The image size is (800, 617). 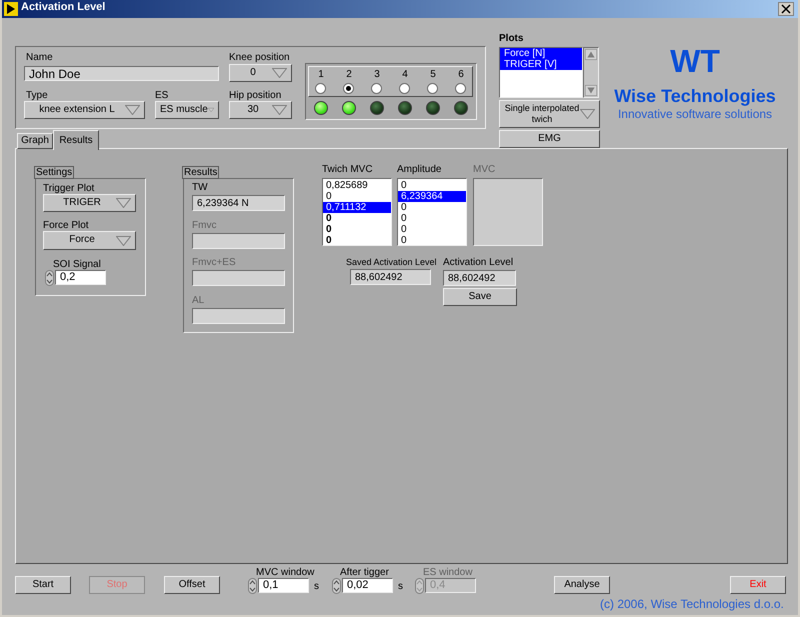 I want to click on field-label: Twich MVC, so click(x=347, y=170).